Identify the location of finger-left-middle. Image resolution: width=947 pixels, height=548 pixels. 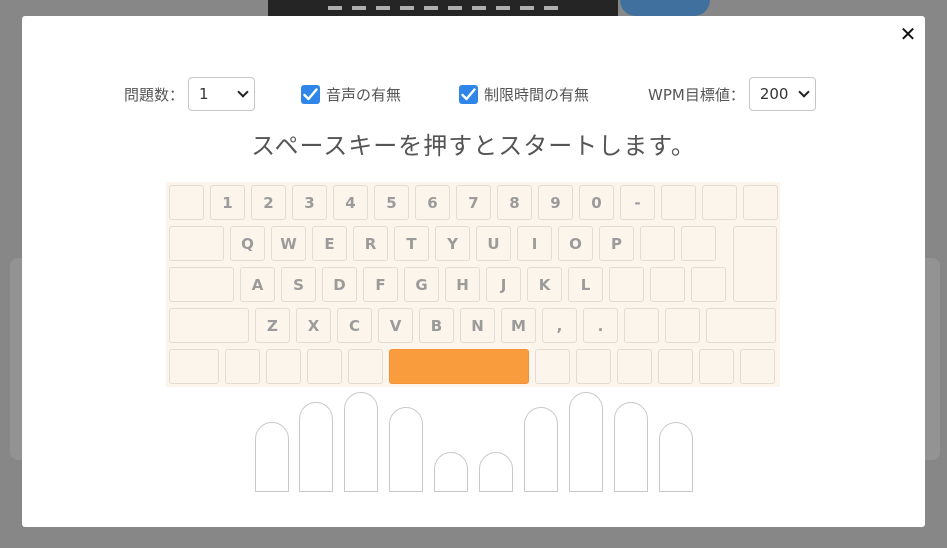
(361, 442).